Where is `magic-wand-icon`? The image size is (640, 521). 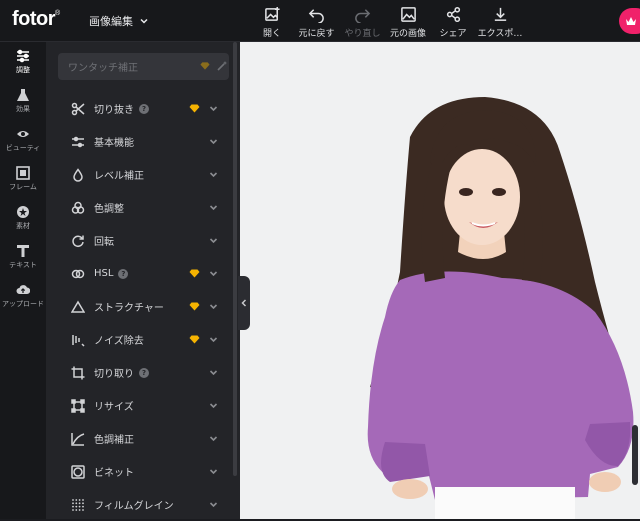 magic-wand-icon is located at coordinates (222, 66).